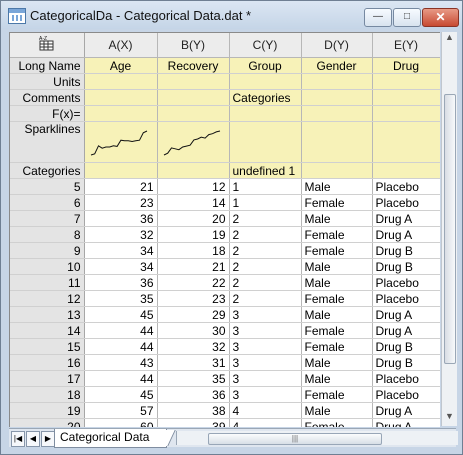 The image size is (463, 455). I want to click on label-row-sparklines: Sparklines, so click(47, 142).